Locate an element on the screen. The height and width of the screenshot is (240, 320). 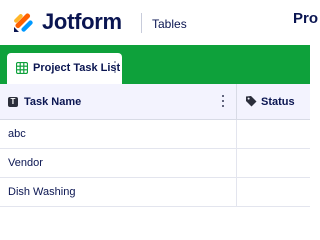
tab-more-icon is located at coordinates (115, 68).